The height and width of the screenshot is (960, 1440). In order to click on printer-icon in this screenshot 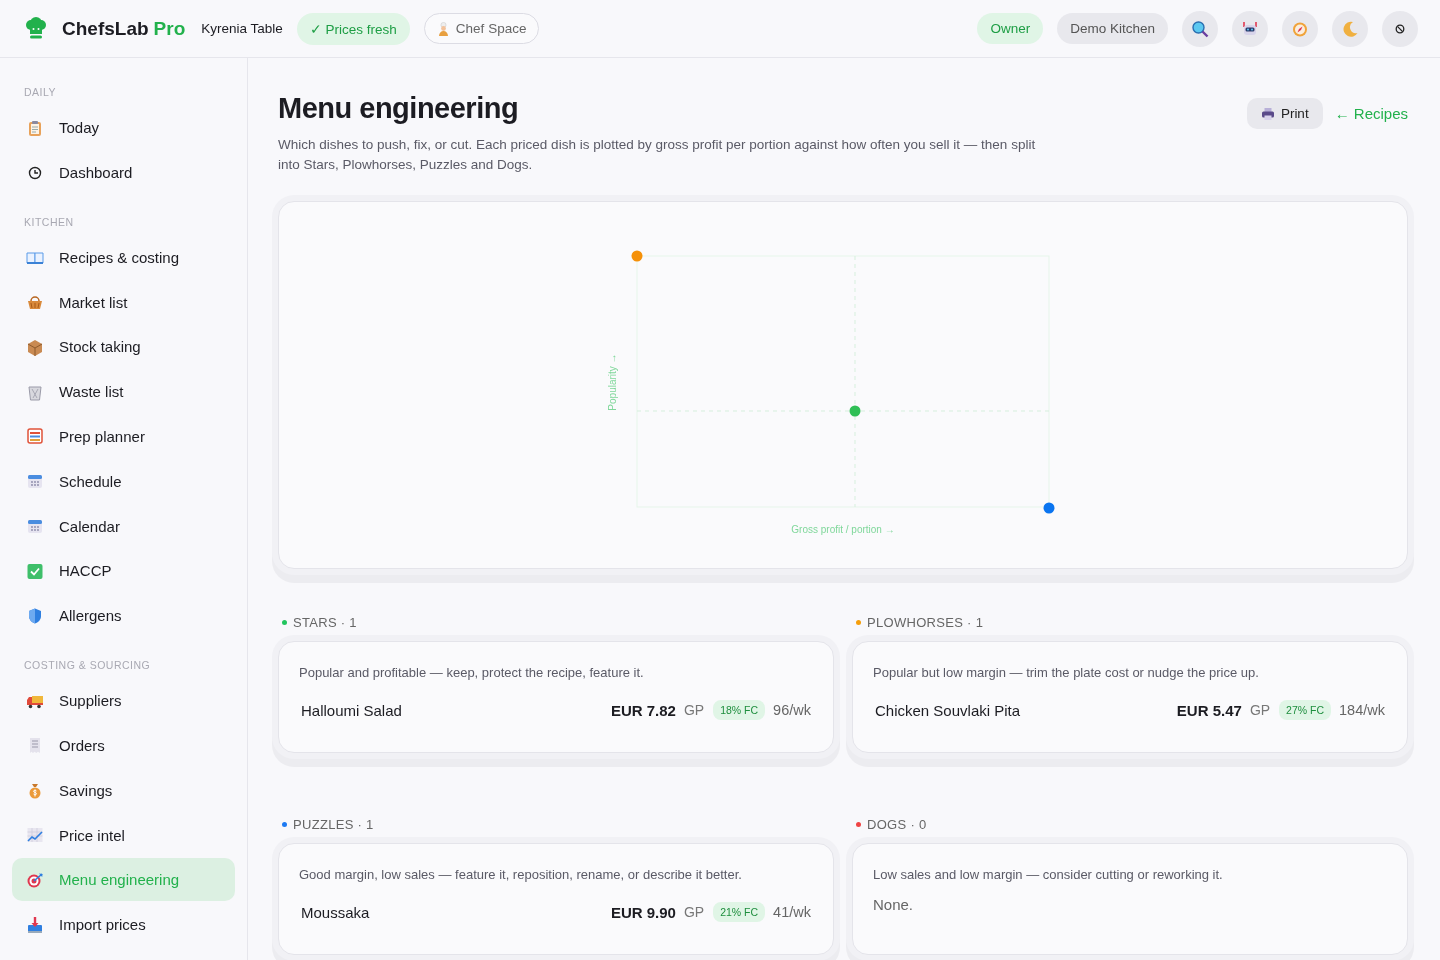, I will do `click(1267, 113)`.